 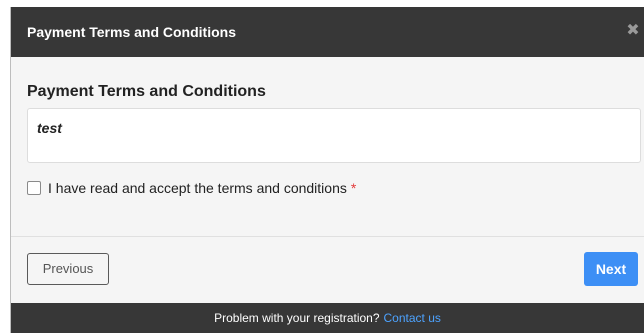 I want to click on modal-header: Payment Terms and Conditions ✖, so click(x=327, y=32).